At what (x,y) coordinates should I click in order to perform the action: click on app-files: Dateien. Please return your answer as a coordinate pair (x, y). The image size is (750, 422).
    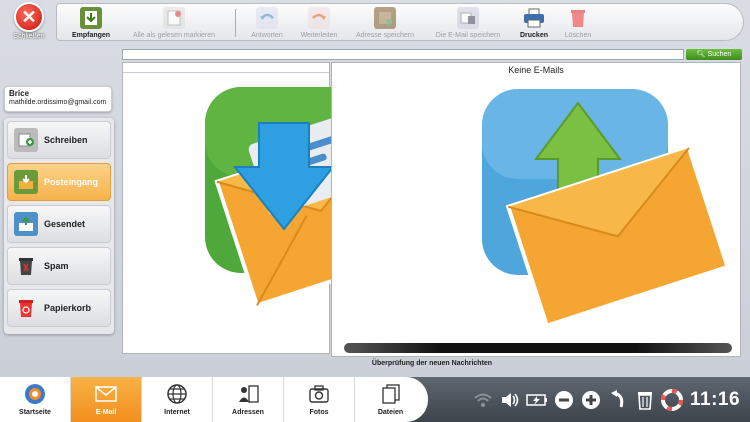
    Looking at the image, I should click on (390, 399).